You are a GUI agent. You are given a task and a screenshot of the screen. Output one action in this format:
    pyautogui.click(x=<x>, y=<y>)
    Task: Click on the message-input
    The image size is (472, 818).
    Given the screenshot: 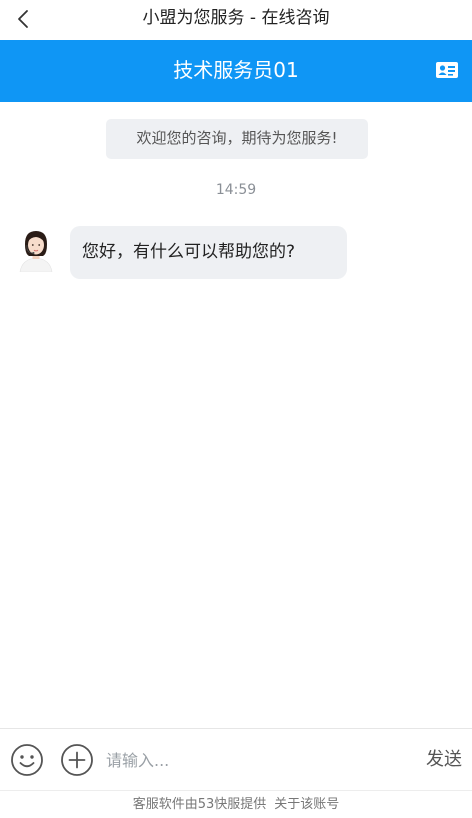 What is the action you would take?
    pyautogui.click(x=256, y=760)
    